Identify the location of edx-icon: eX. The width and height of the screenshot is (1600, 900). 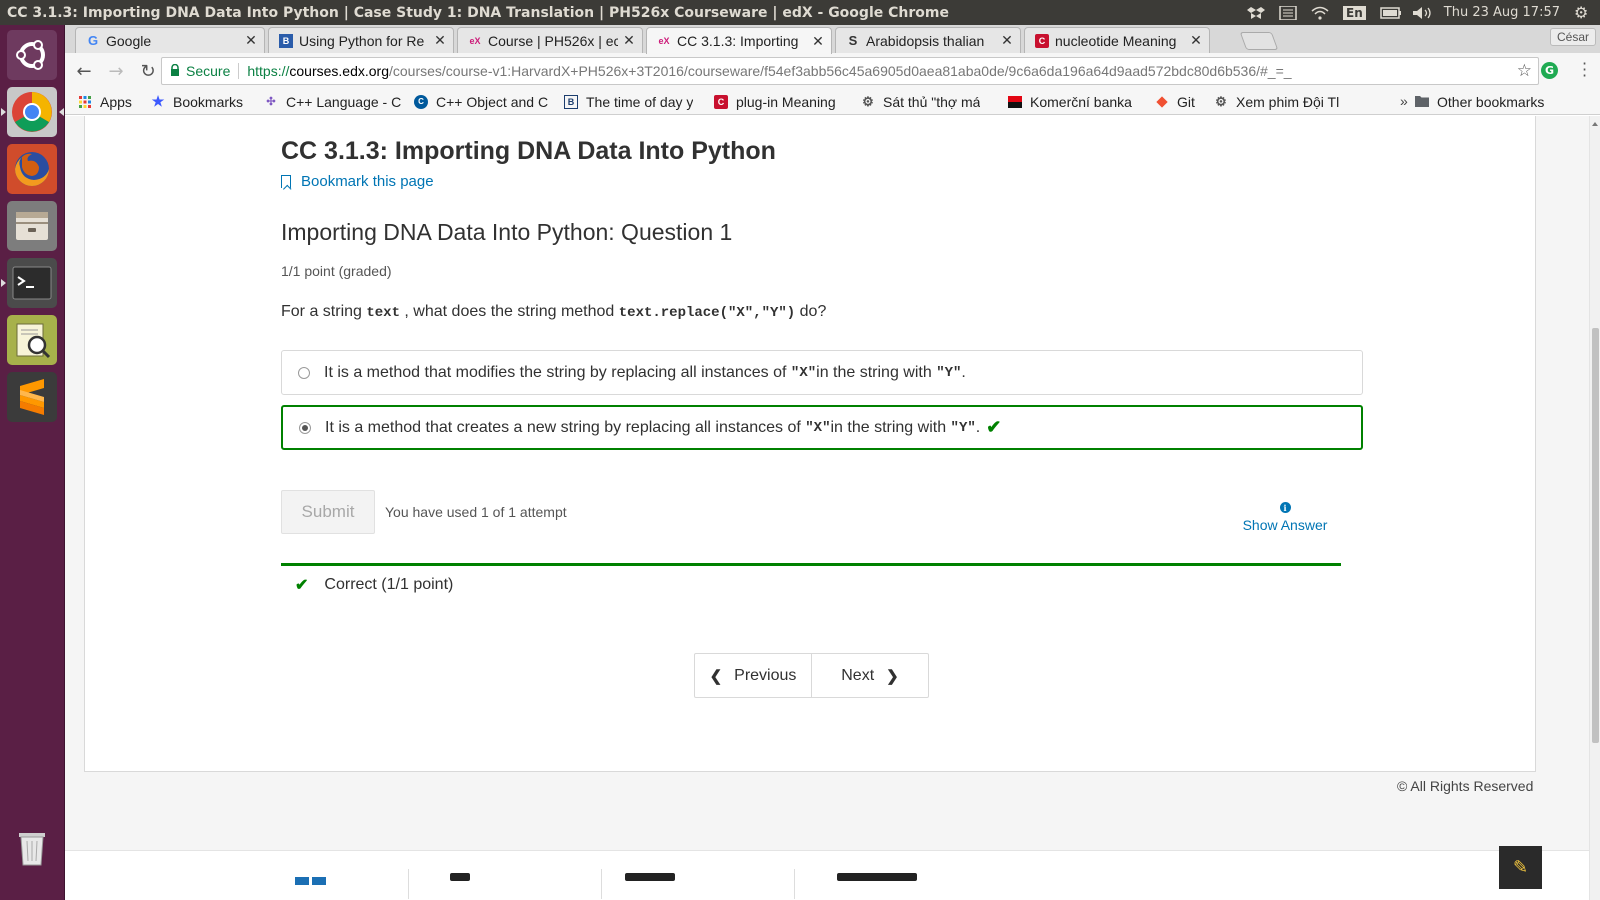
(475, 40).